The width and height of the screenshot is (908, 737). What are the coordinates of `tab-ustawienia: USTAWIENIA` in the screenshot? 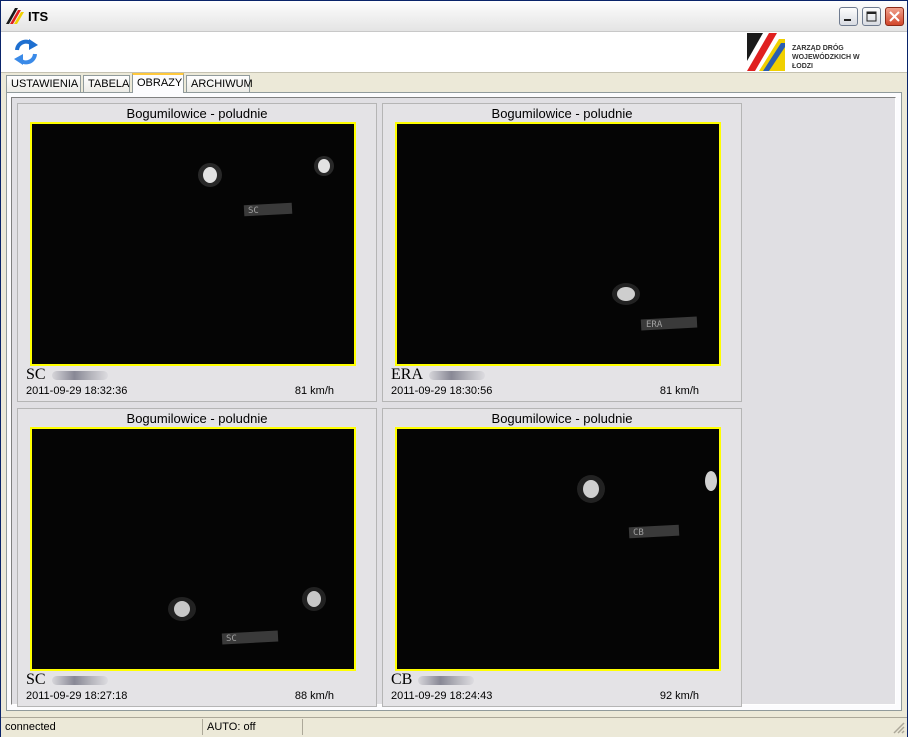 It's located at (43, 83).